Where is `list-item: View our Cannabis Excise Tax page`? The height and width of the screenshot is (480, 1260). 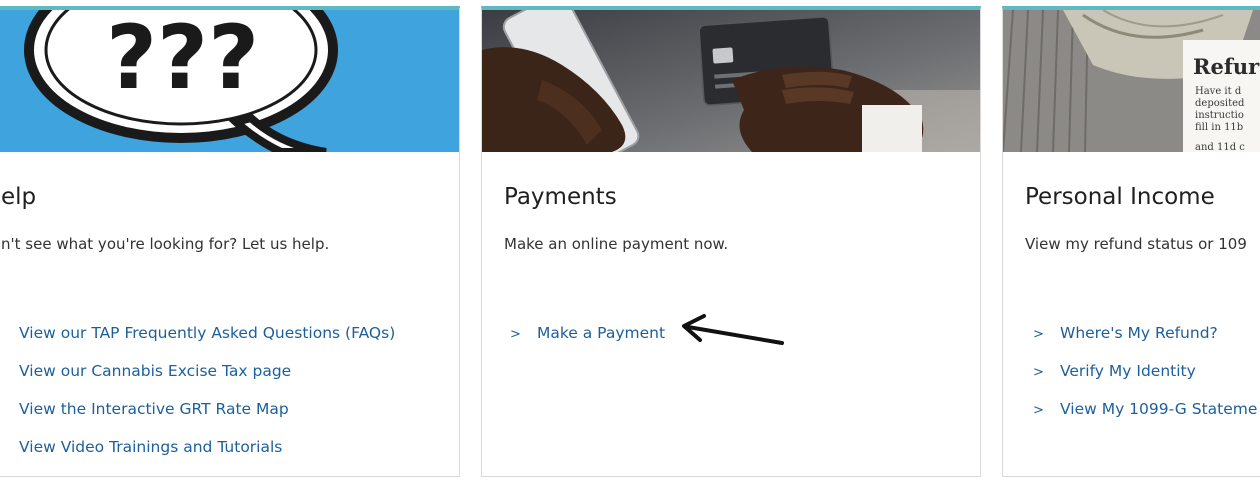
list-item: View our Cannabis Excise Tax page is located at coordinates (207, 374).